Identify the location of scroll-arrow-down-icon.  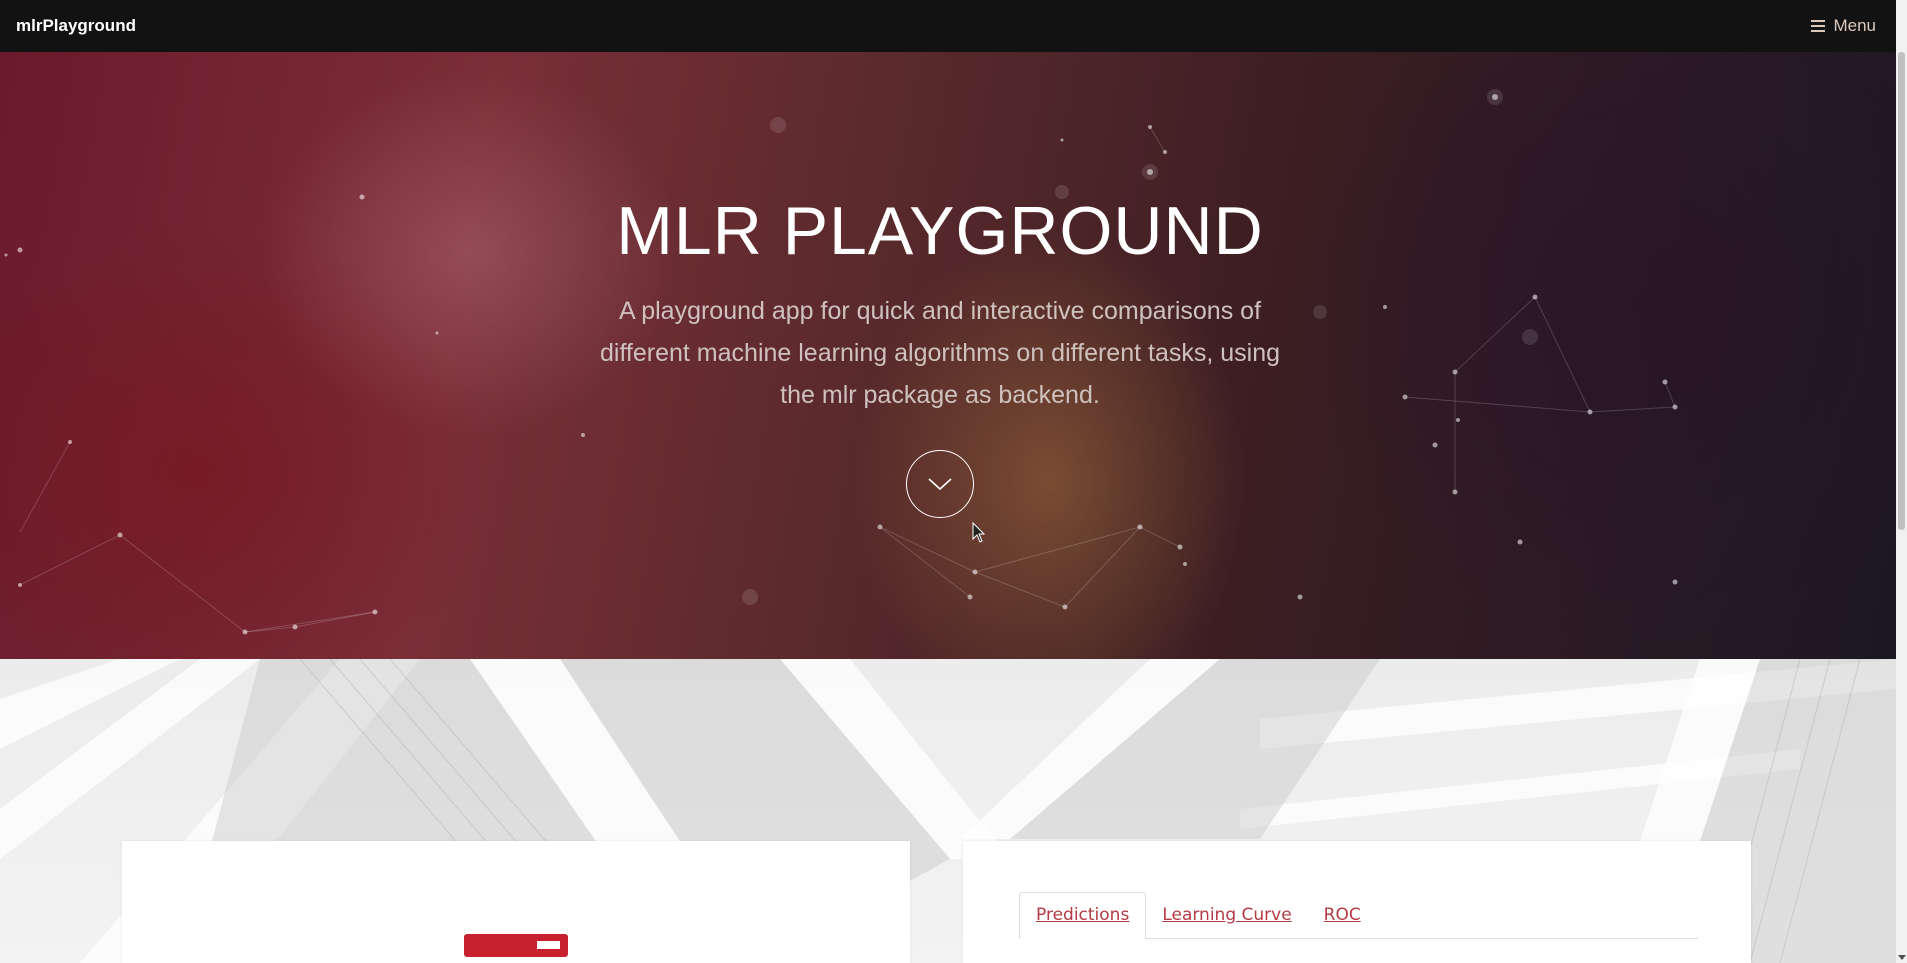
(1902, 957).